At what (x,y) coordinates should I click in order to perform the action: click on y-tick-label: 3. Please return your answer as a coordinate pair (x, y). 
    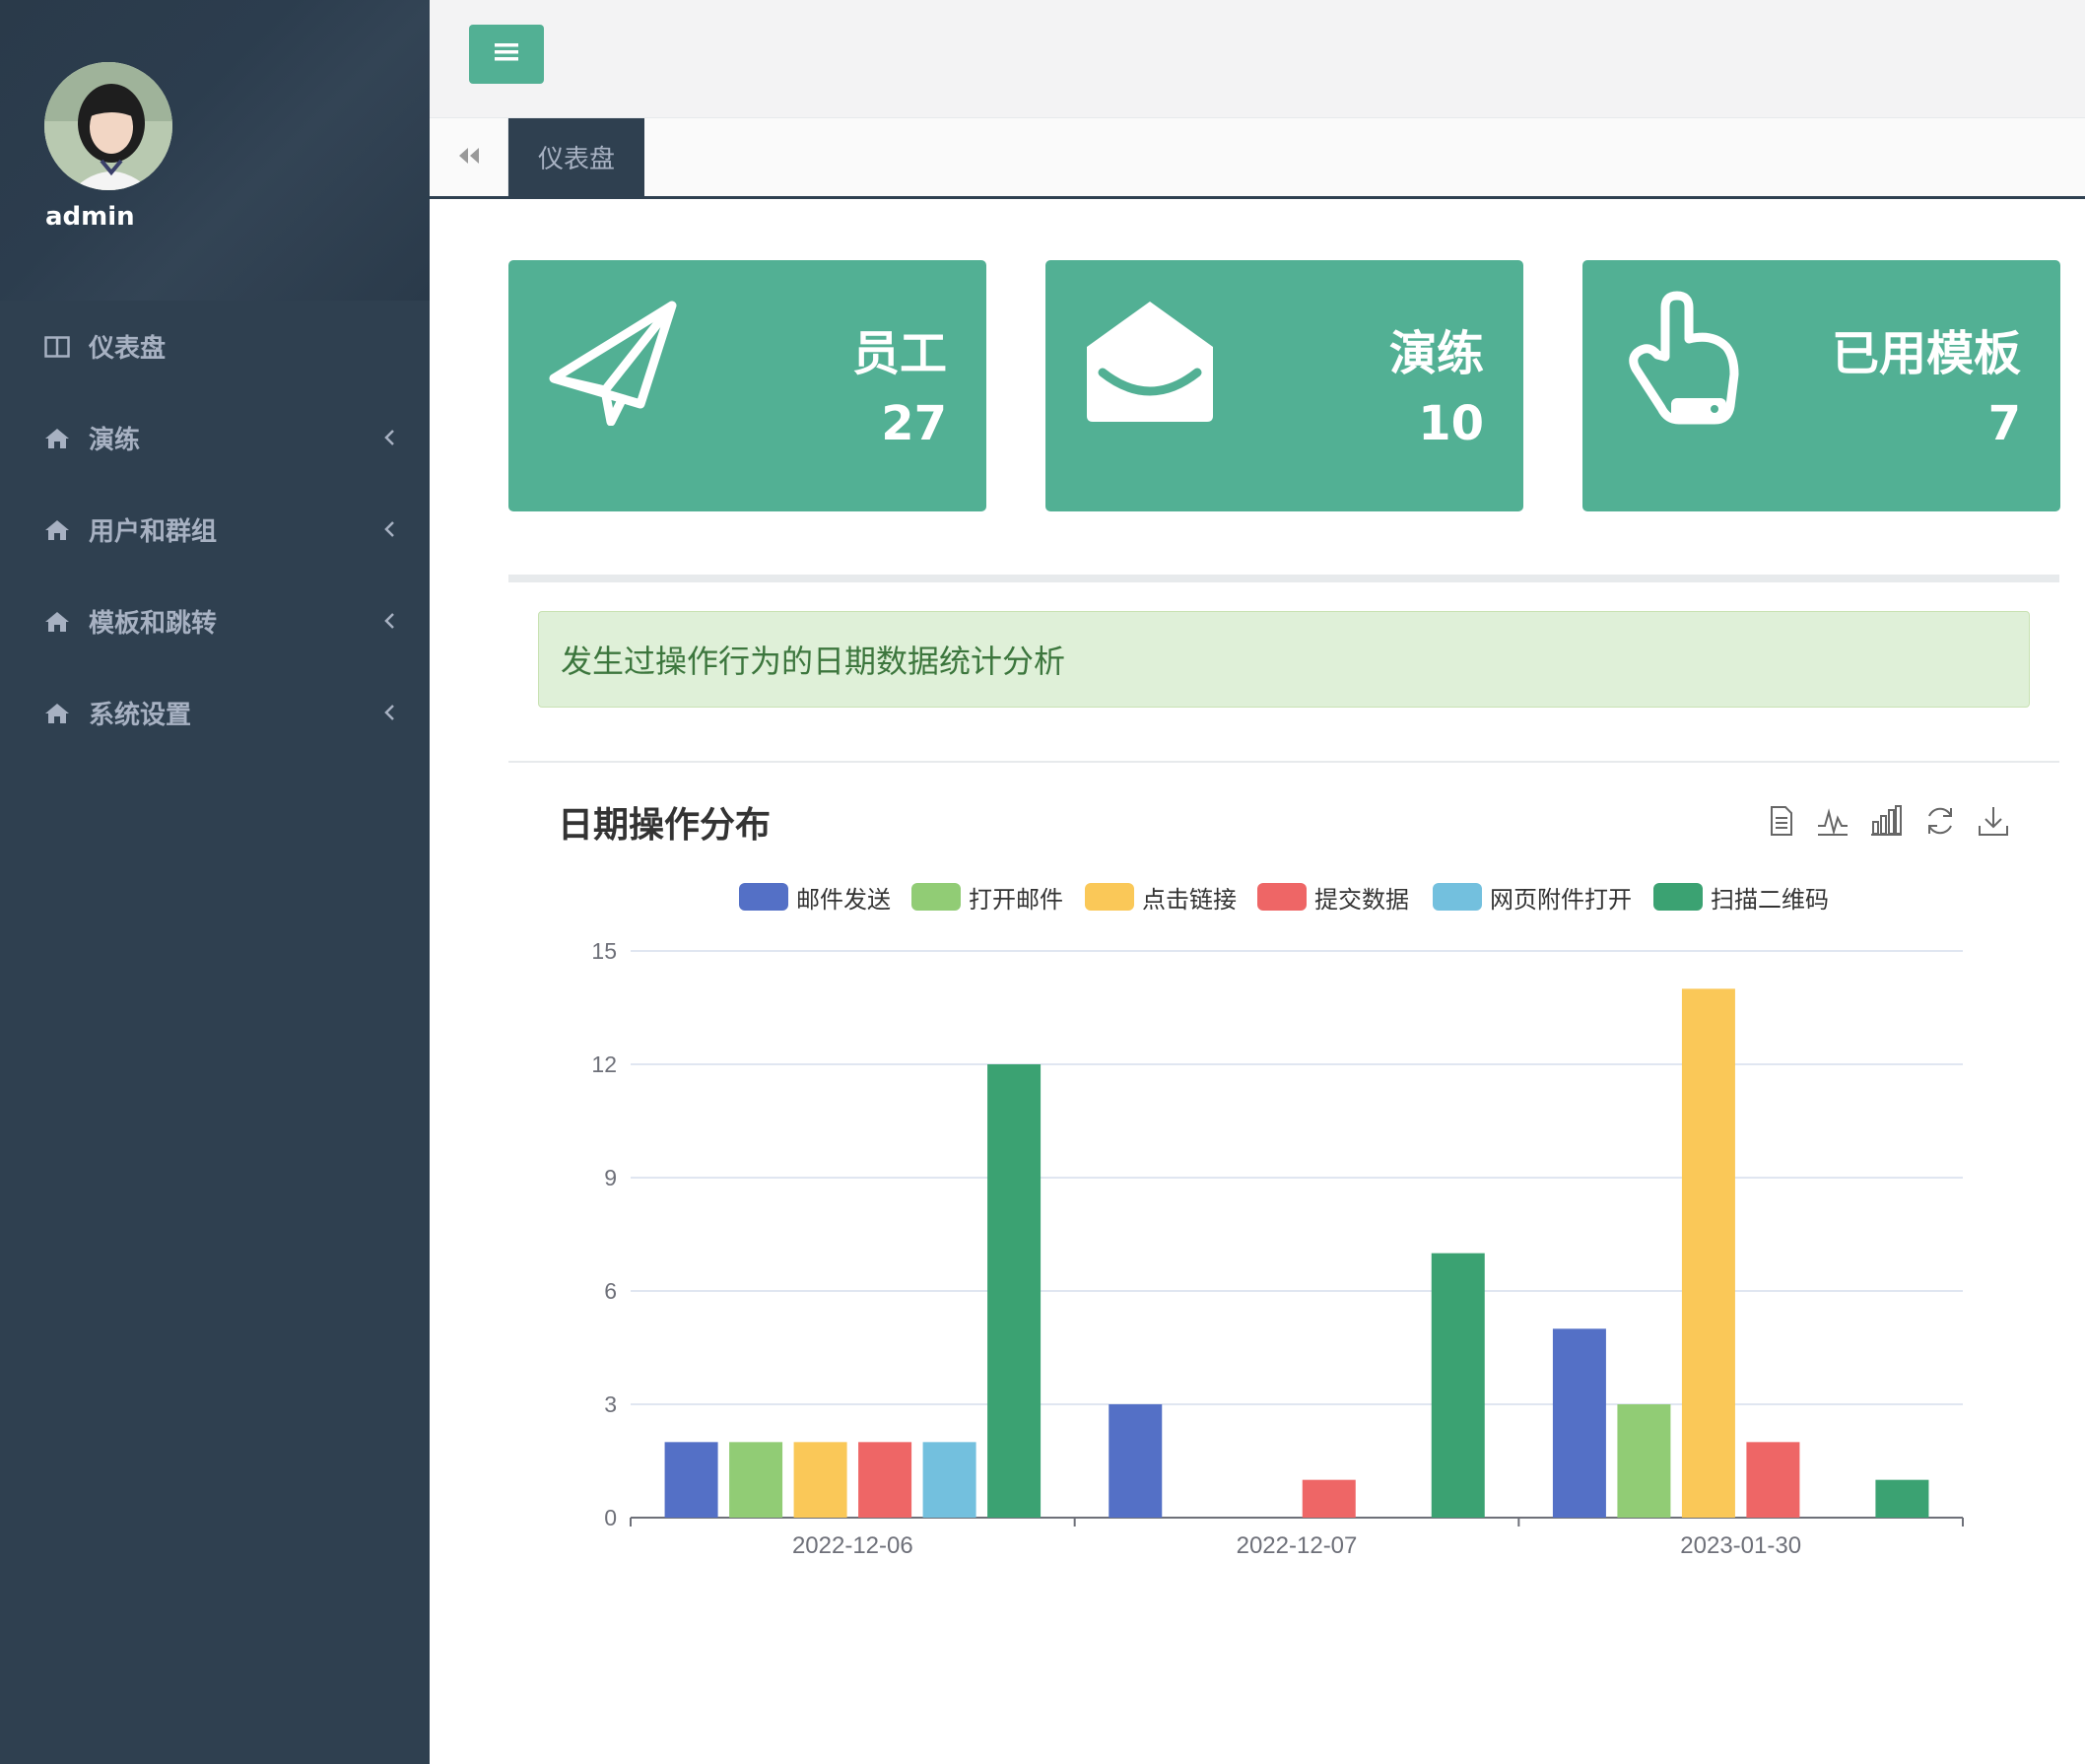
    Looking at the image, I should click on (610, 1404).